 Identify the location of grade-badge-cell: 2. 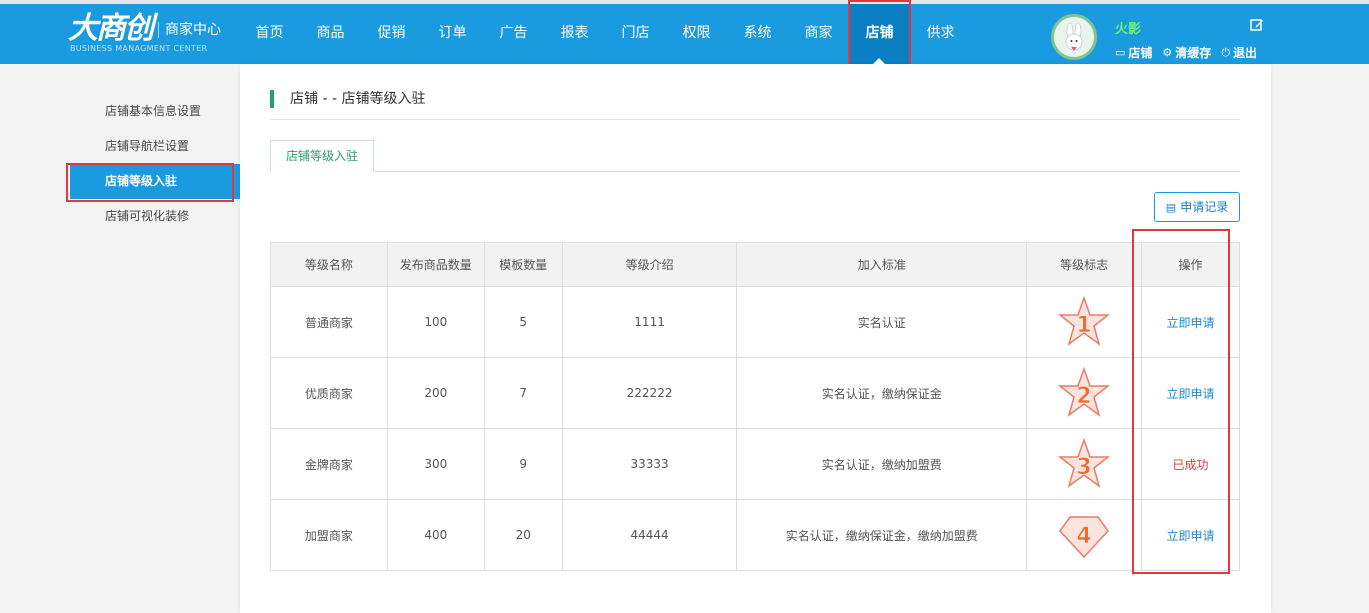
(1084, 393).